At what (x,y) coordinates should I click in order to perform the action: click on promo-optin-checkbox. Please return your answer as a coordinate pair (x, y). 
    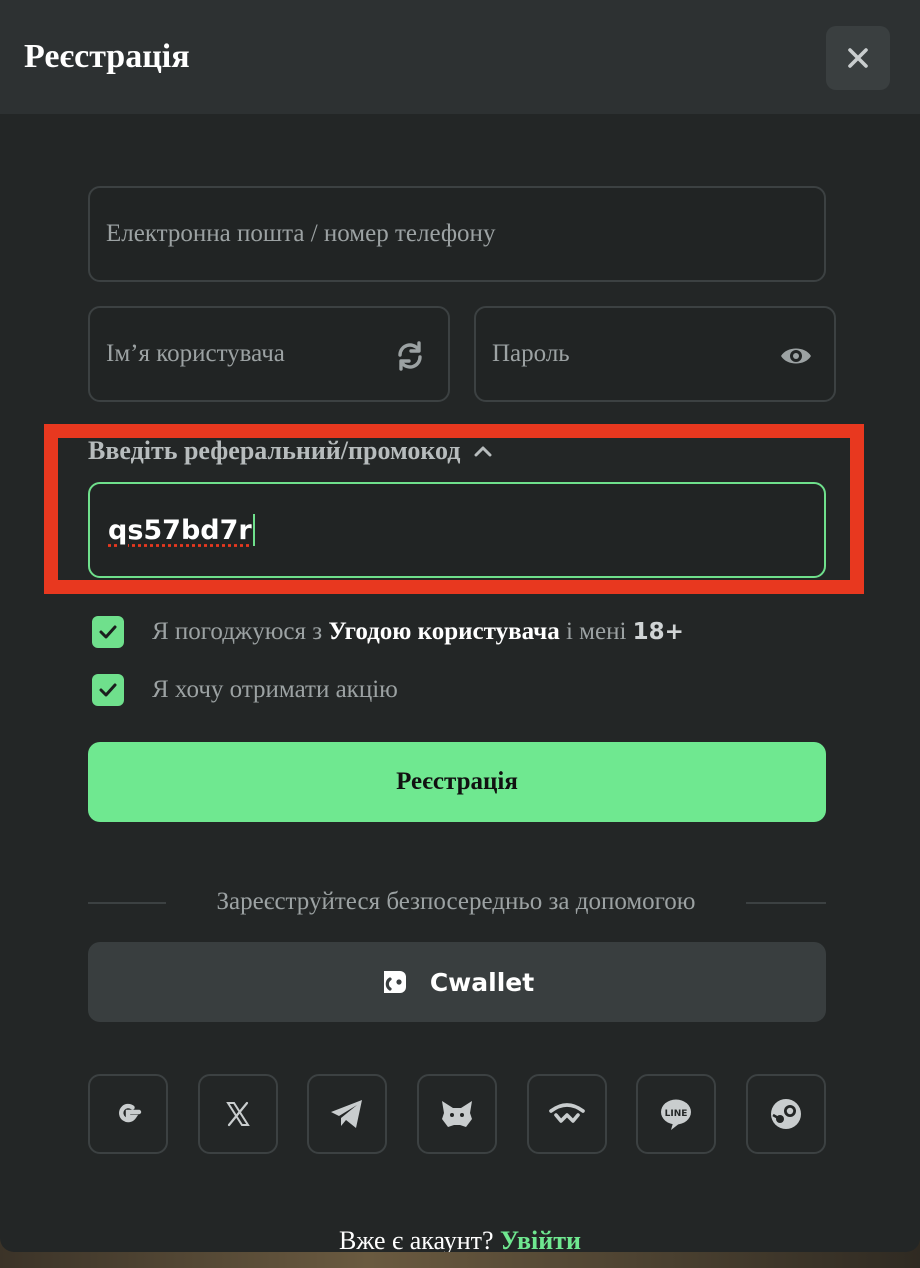
    Looking at the image, I should click on (108, 690).